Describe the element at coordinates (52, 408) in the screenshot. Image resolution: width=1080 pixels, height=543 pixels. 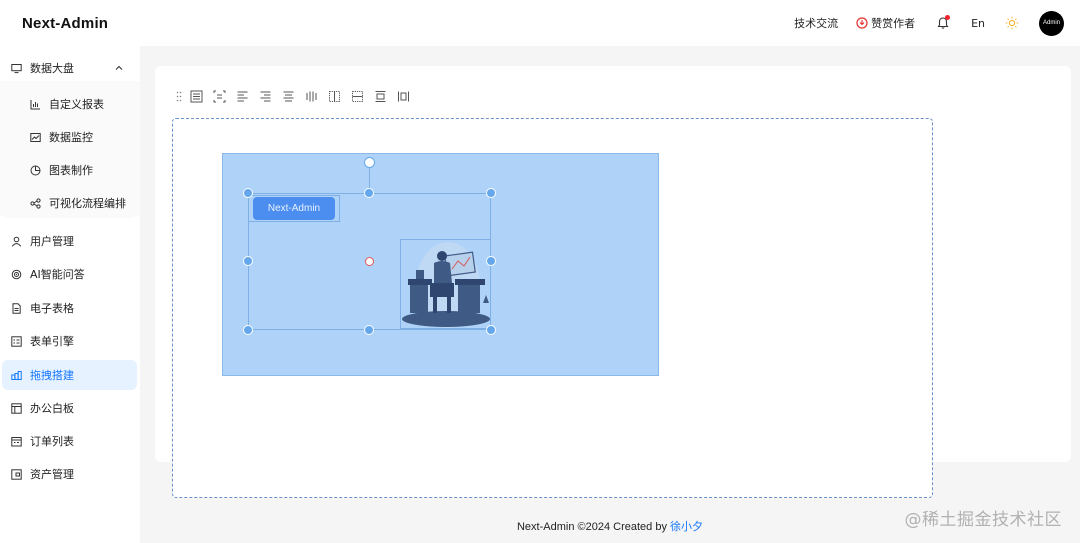
I see `sidebar-item-label: 办公白板` at that location.